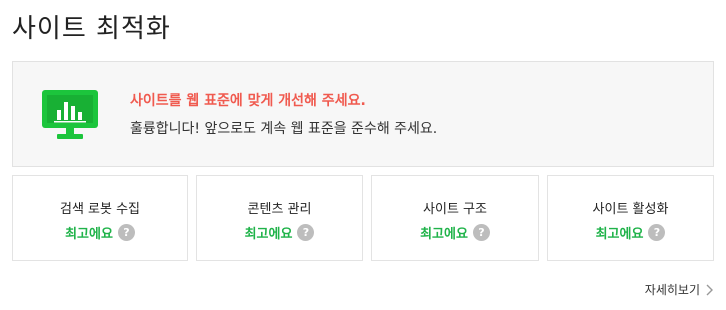 The image size is (726, 310). I want to click on card-title: 사이트 활성화, so click(630, 209).